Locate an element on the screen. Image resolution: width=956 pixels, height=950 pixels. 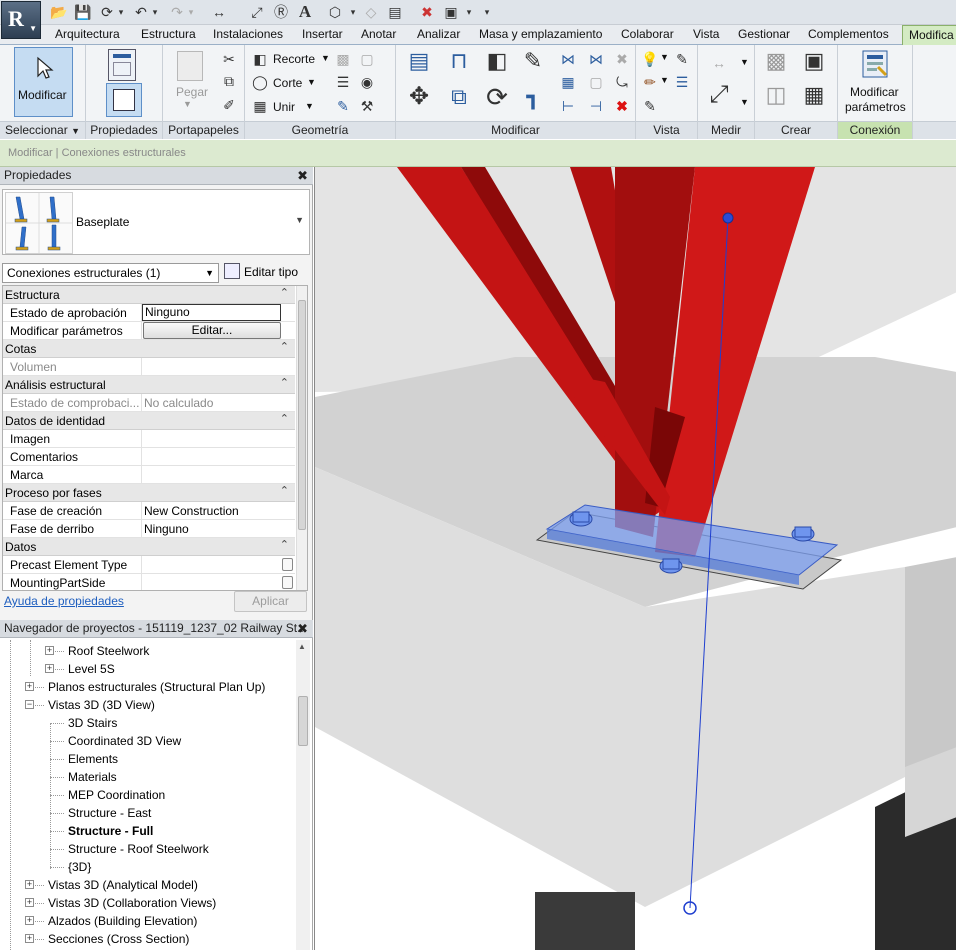
properties-help-link: Ayuda de propiedades is located at coordinates (64, 601).